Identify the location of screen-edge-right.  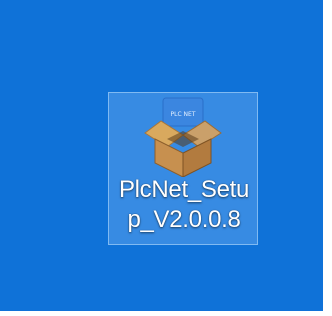
(327, 158).